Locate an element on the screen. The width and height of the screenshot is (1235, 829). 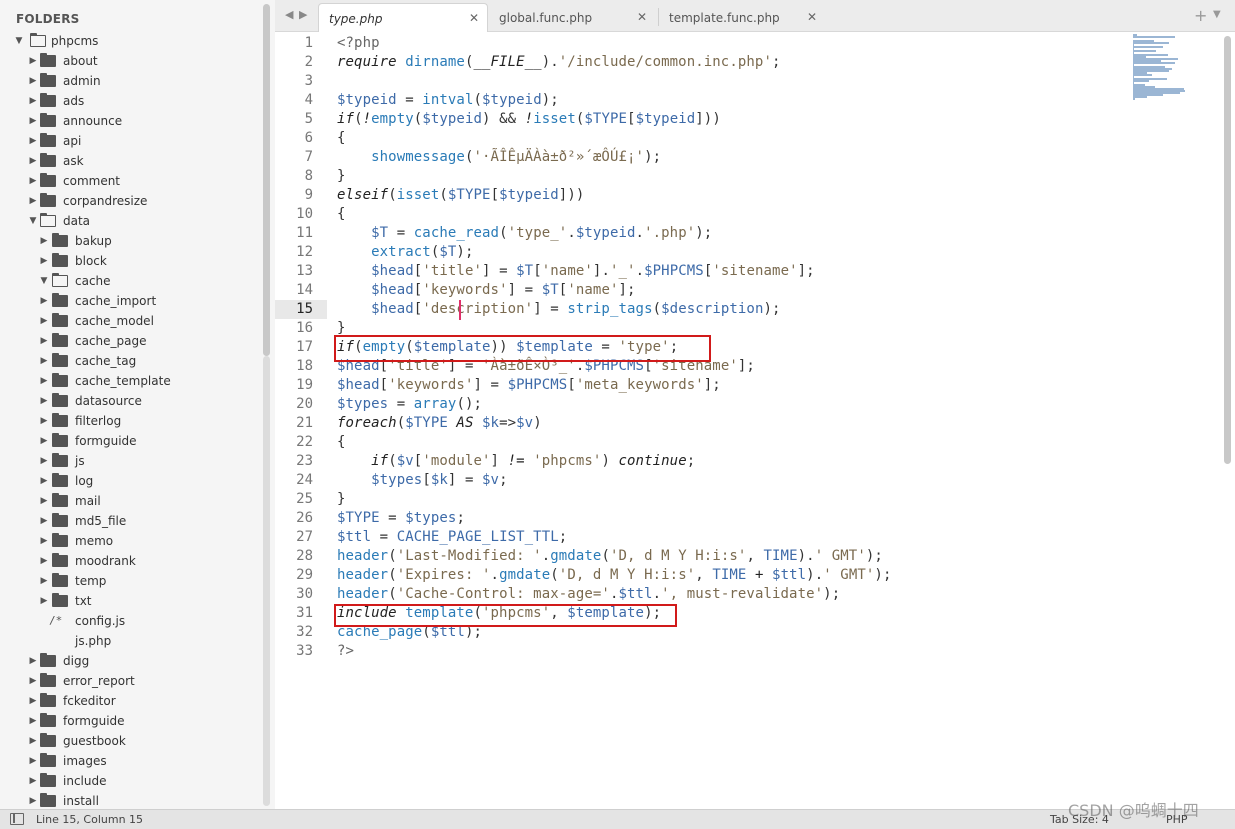
tree-item: ▶ cache_template is located at coordinates (131, 381).